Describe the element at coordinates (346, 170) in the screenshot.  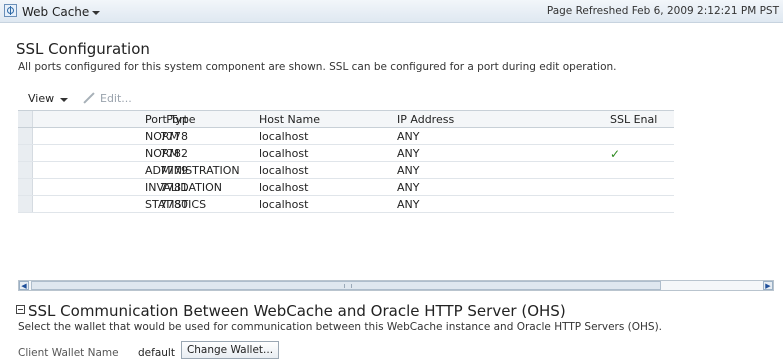
I see `table-row: 7779 ADMINISTRATION localhost ANY` at that location.